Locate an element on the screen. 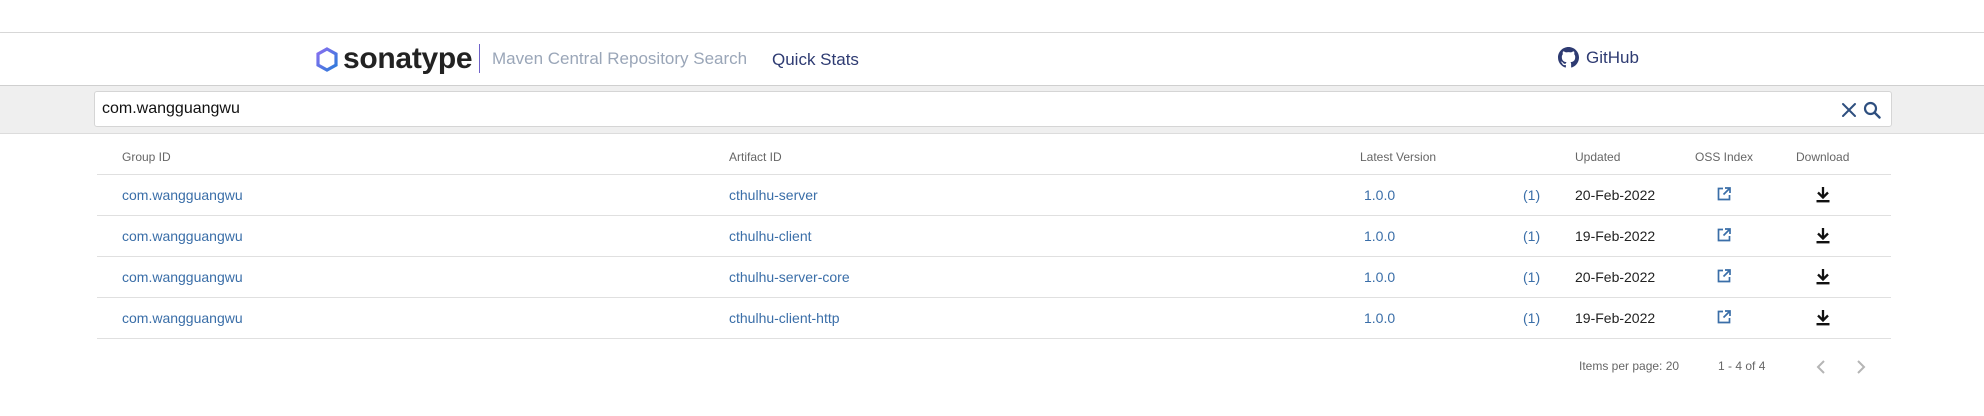 This screenshot has height=416, width=1984. col-group-id: Group ID is located at coordinates (146, 157).